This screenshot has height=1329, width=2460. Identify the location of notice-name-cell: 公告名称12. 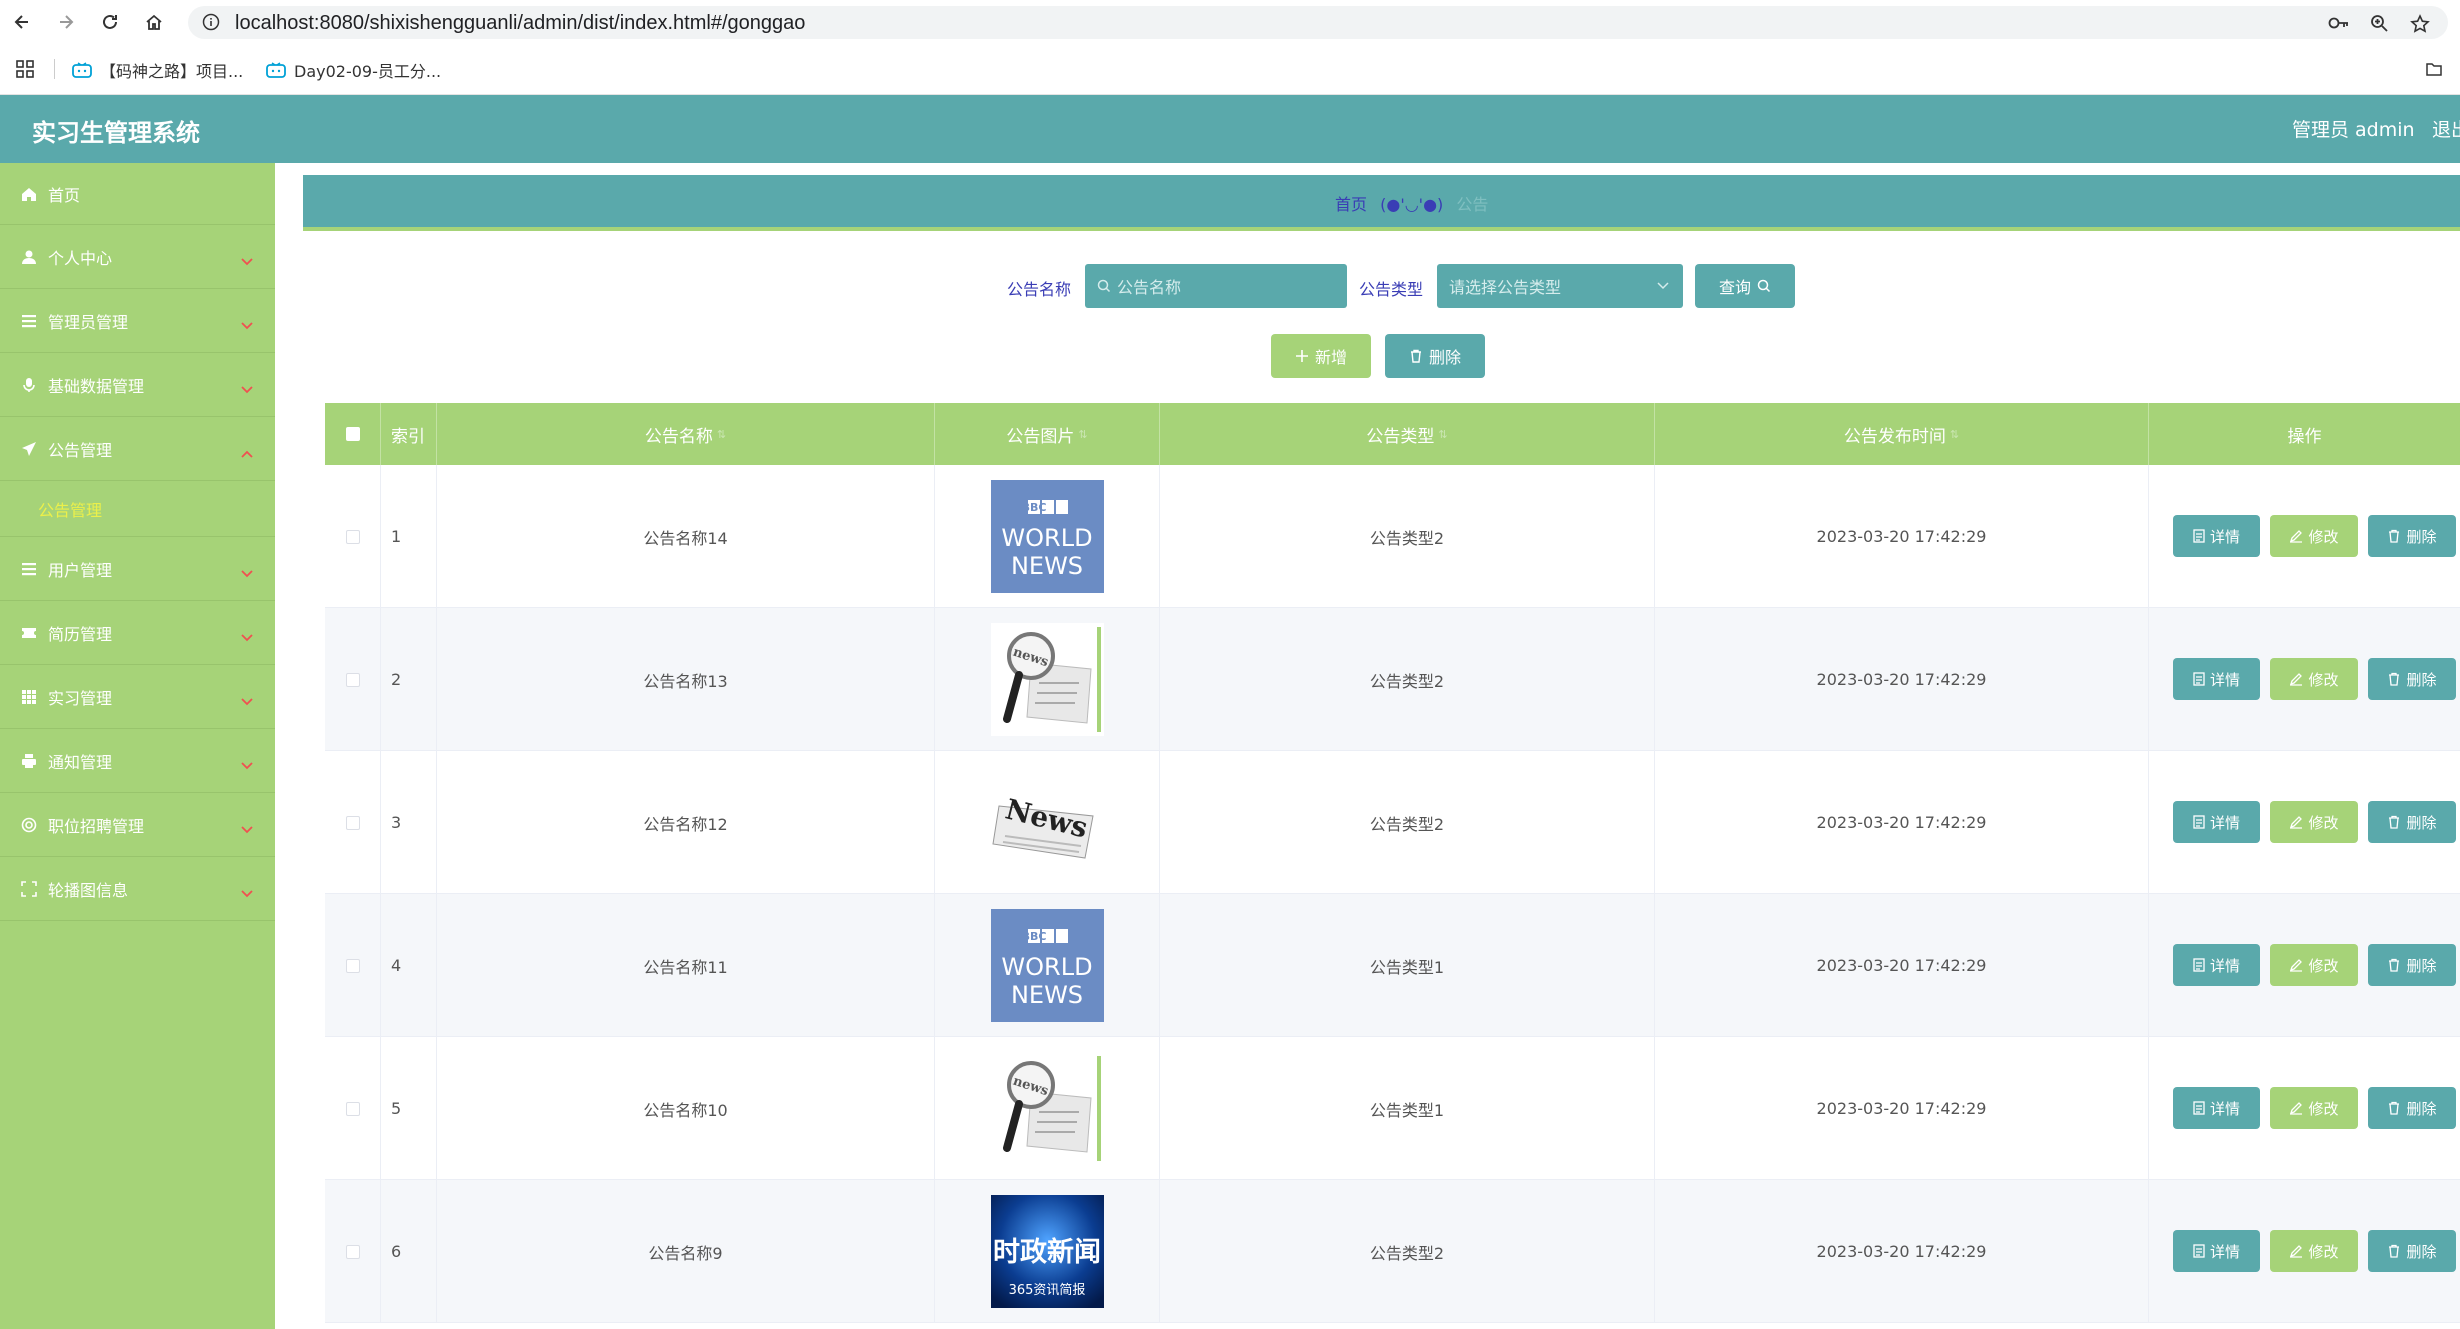
(686, 822).